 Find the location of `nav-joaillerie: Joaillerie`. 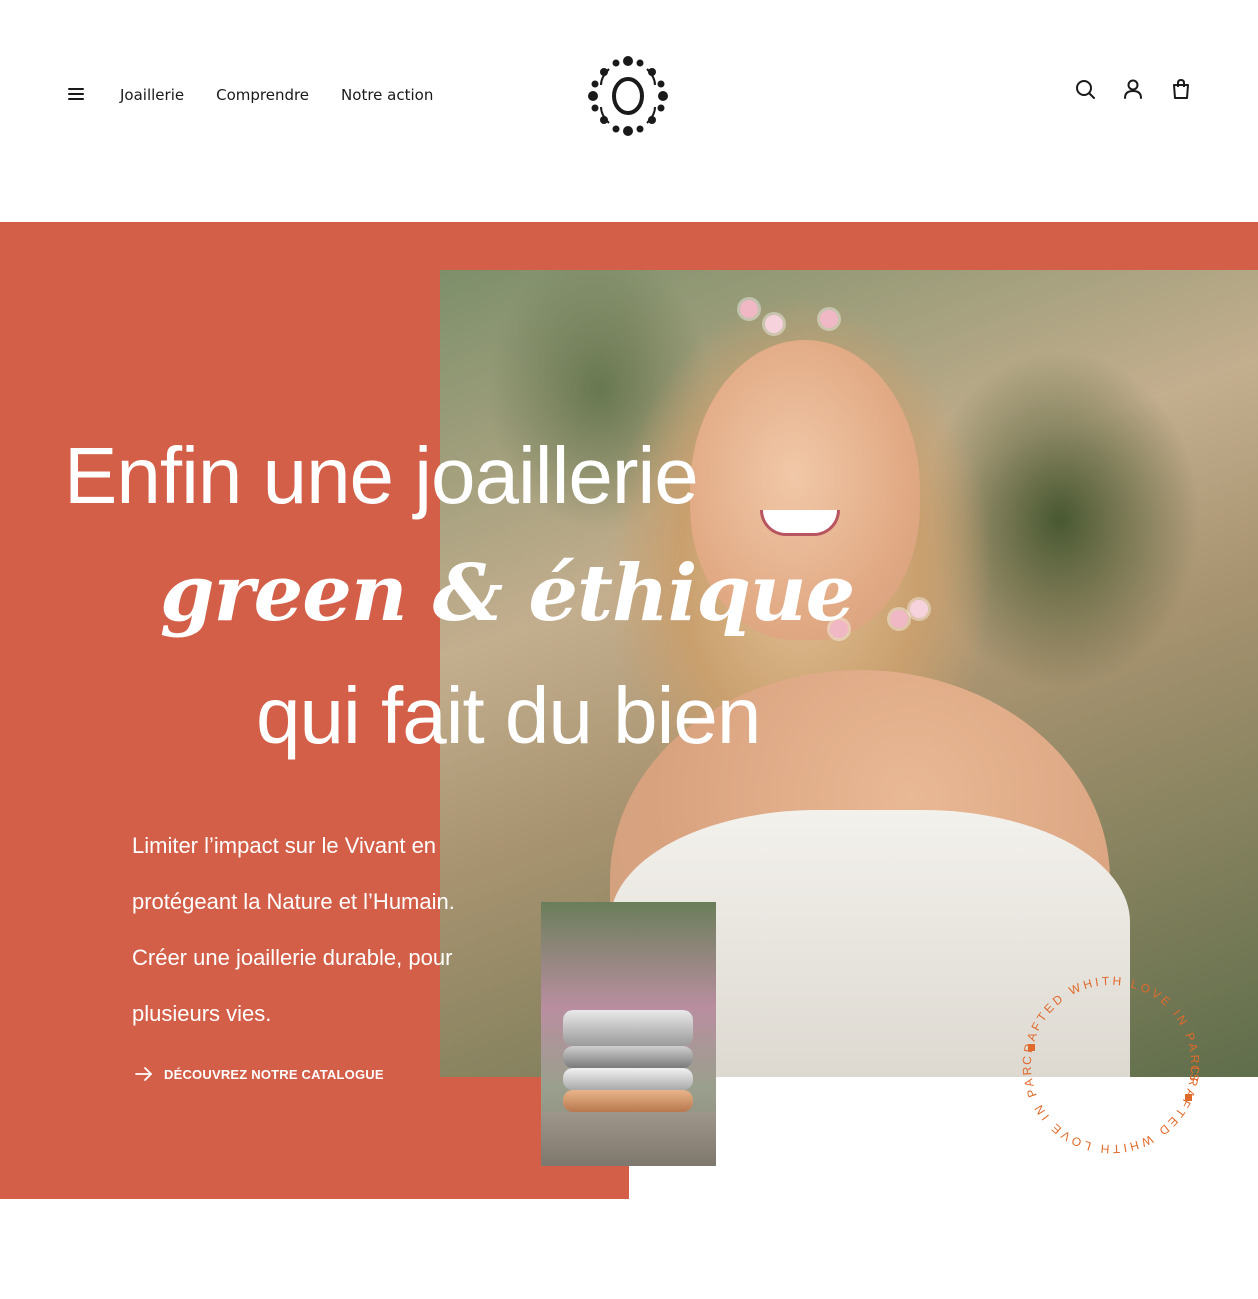

nav-joaillerie: Joaillerie is located at coordinates (152, 95).